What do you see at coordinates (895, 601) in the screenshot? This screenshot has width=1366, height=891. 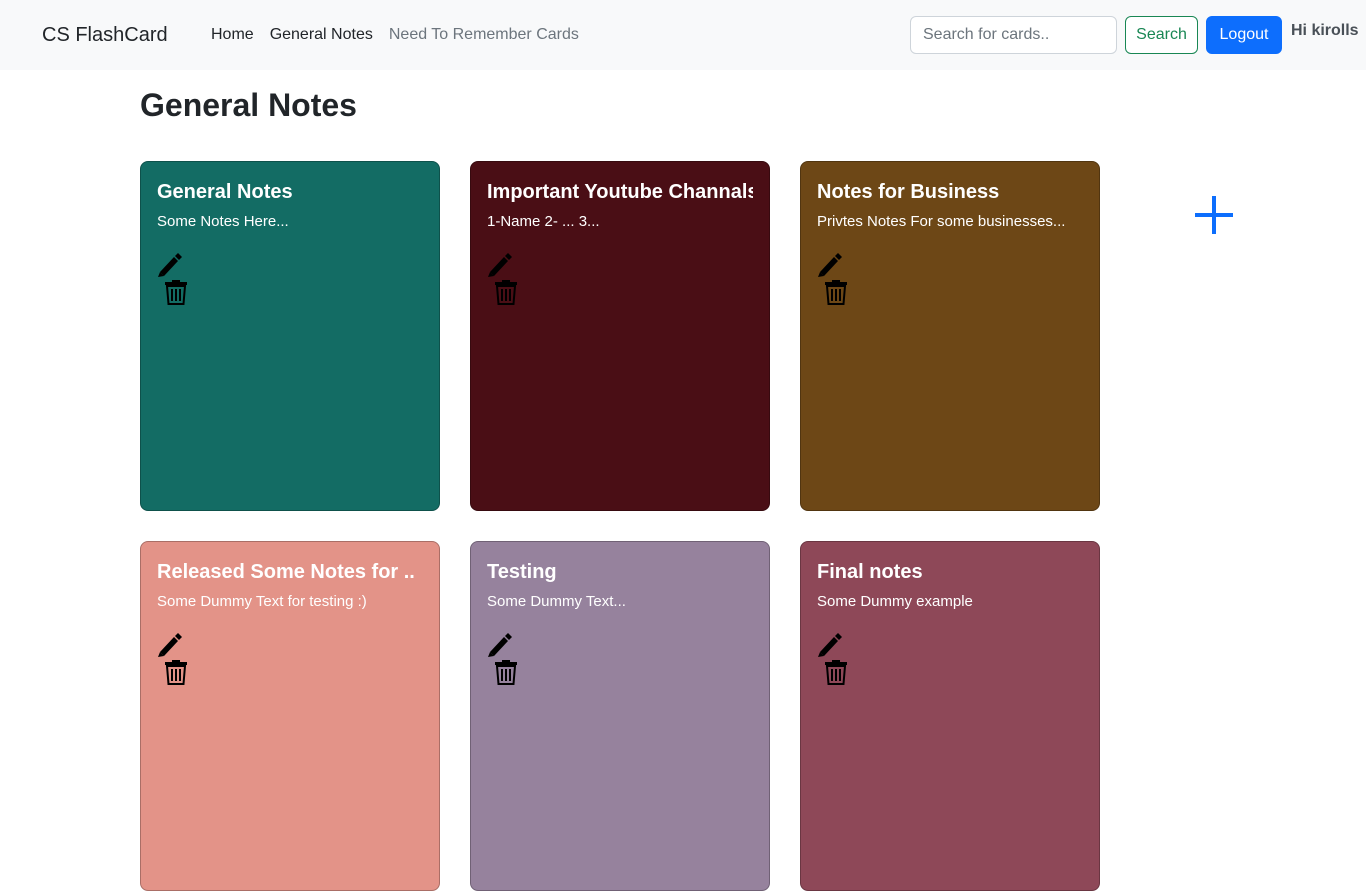 I see `card-text: Some Dummy example` at bounding box center [895, 601].